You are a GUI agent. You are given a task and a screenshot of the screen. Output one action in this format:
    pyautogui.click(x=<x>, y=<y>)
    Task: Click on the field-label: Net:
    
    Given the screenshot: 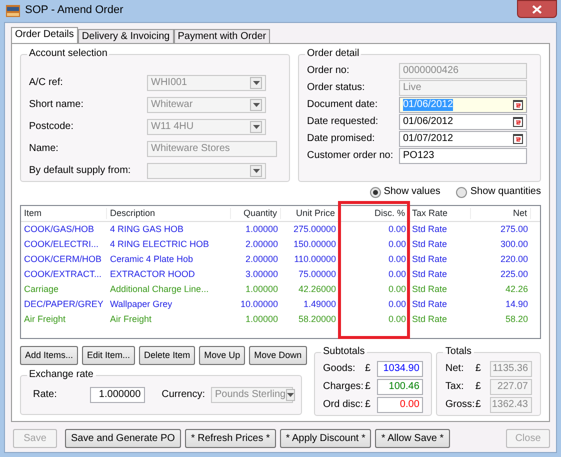 What is the action you would take?
    pyautogui.click(x=455, y=368)
    